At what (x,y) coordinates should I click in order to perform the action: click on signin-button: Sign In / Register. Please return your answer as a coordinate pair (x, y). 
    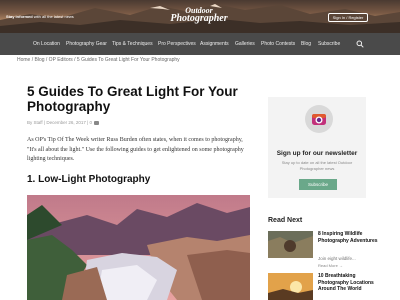
    Looking at the image, I should click on (348, 17).